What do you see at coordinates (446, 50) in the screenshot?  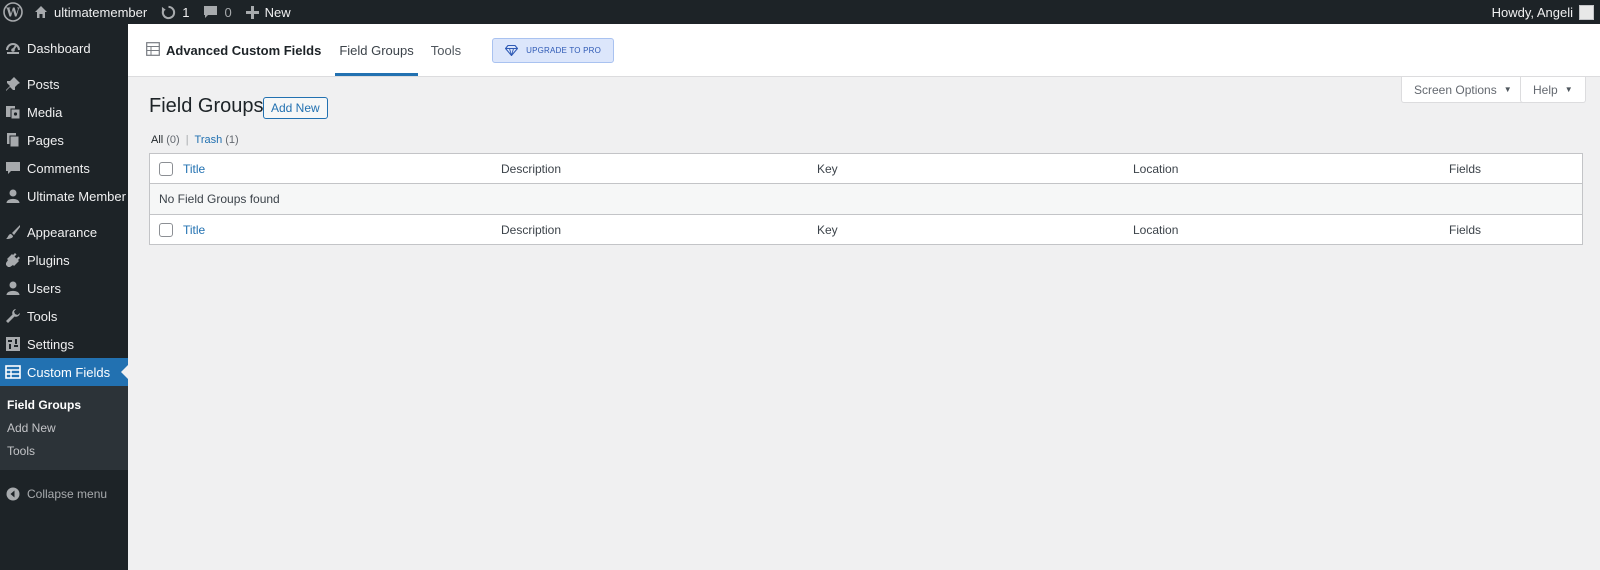 I see `tab-tools: Tools` at bounding box center [446, 50].